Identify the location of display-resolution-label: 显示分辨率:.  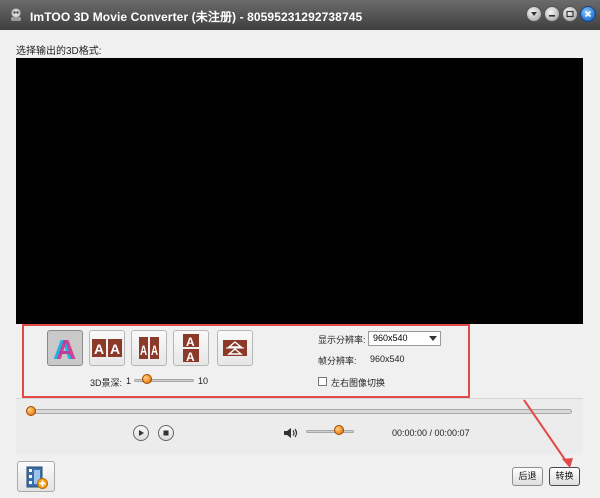
(342, 340).